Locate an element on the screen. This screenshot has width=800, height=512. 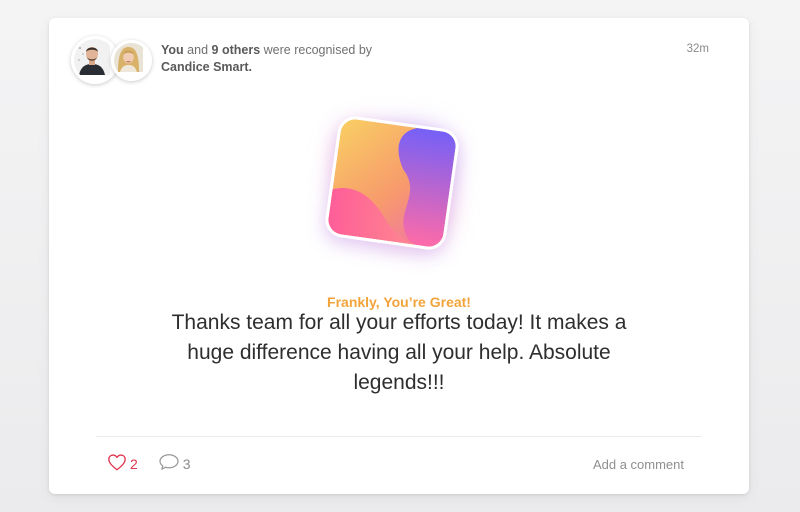
heart-outline-icon is located at coordinates (117, 464).